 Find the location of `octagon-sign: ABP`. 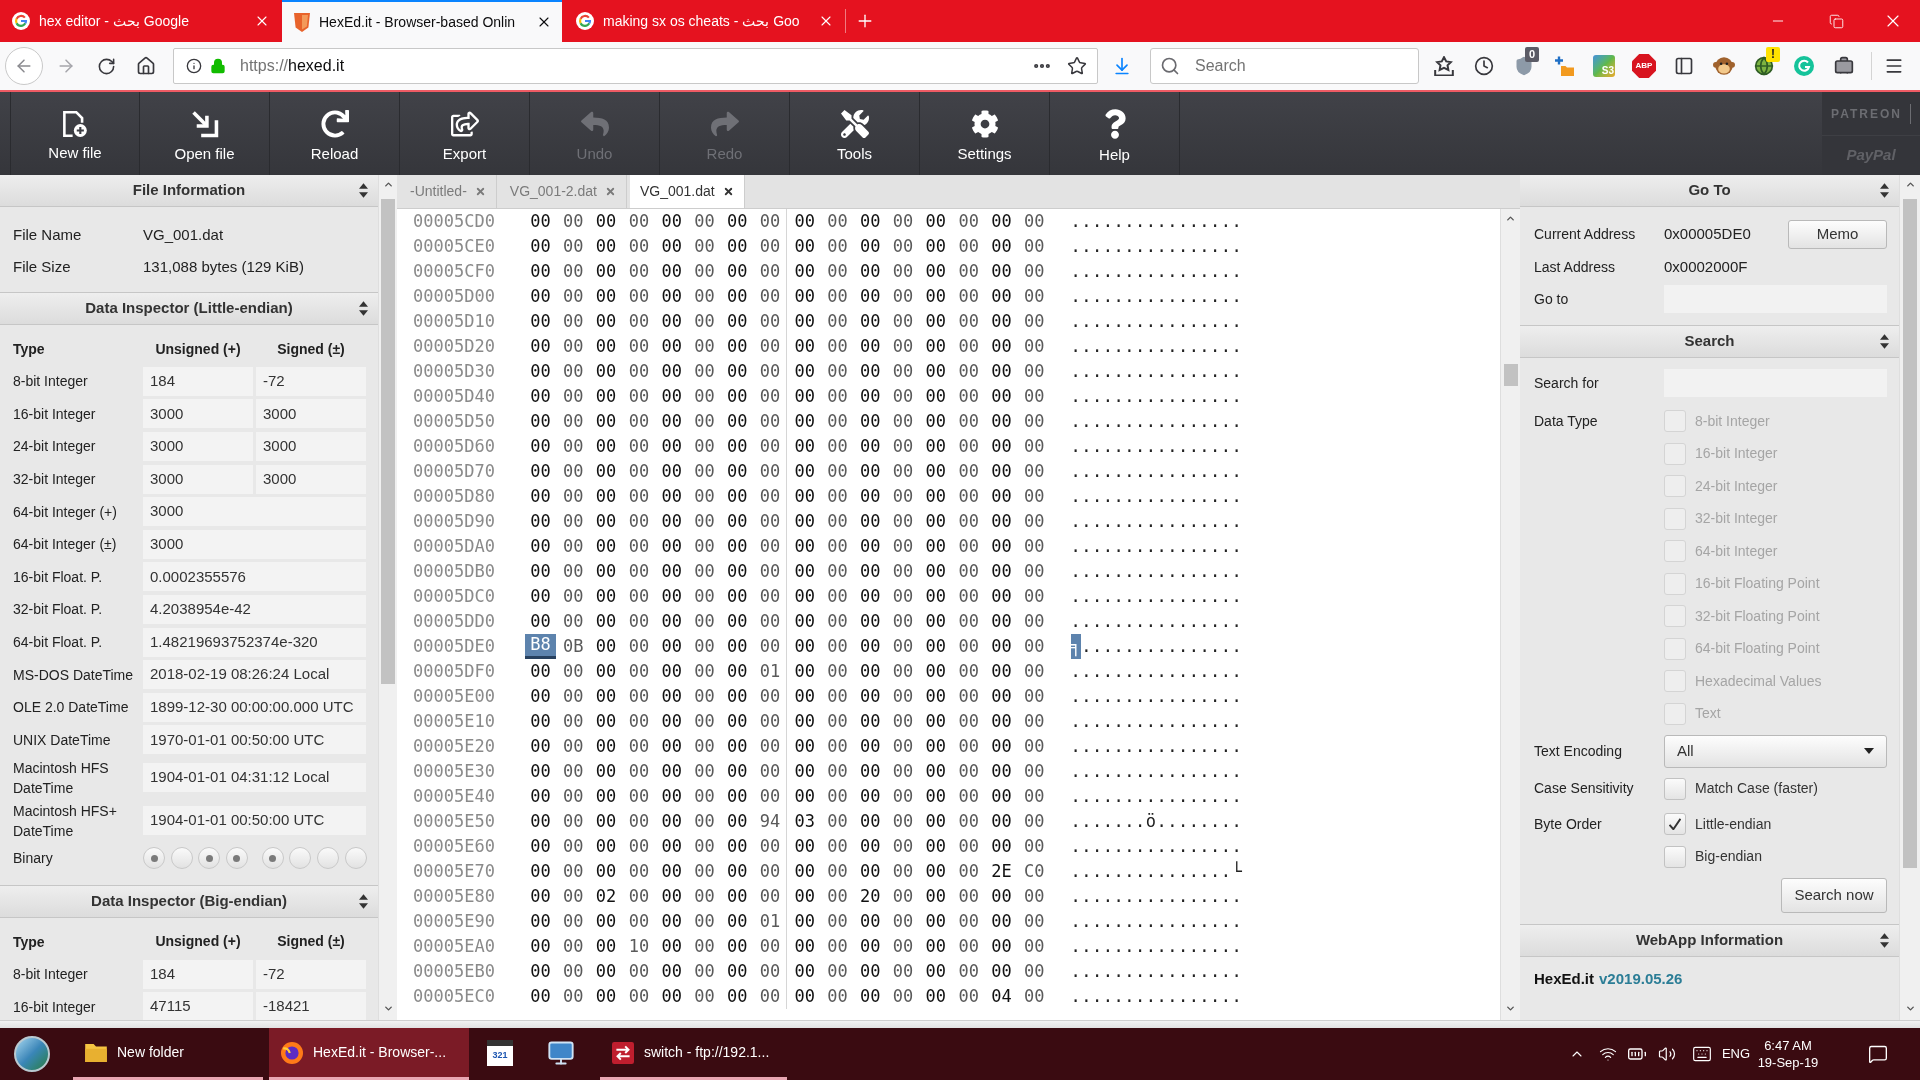

octagon-sign: ABP is located at coordinates (1644, 66).